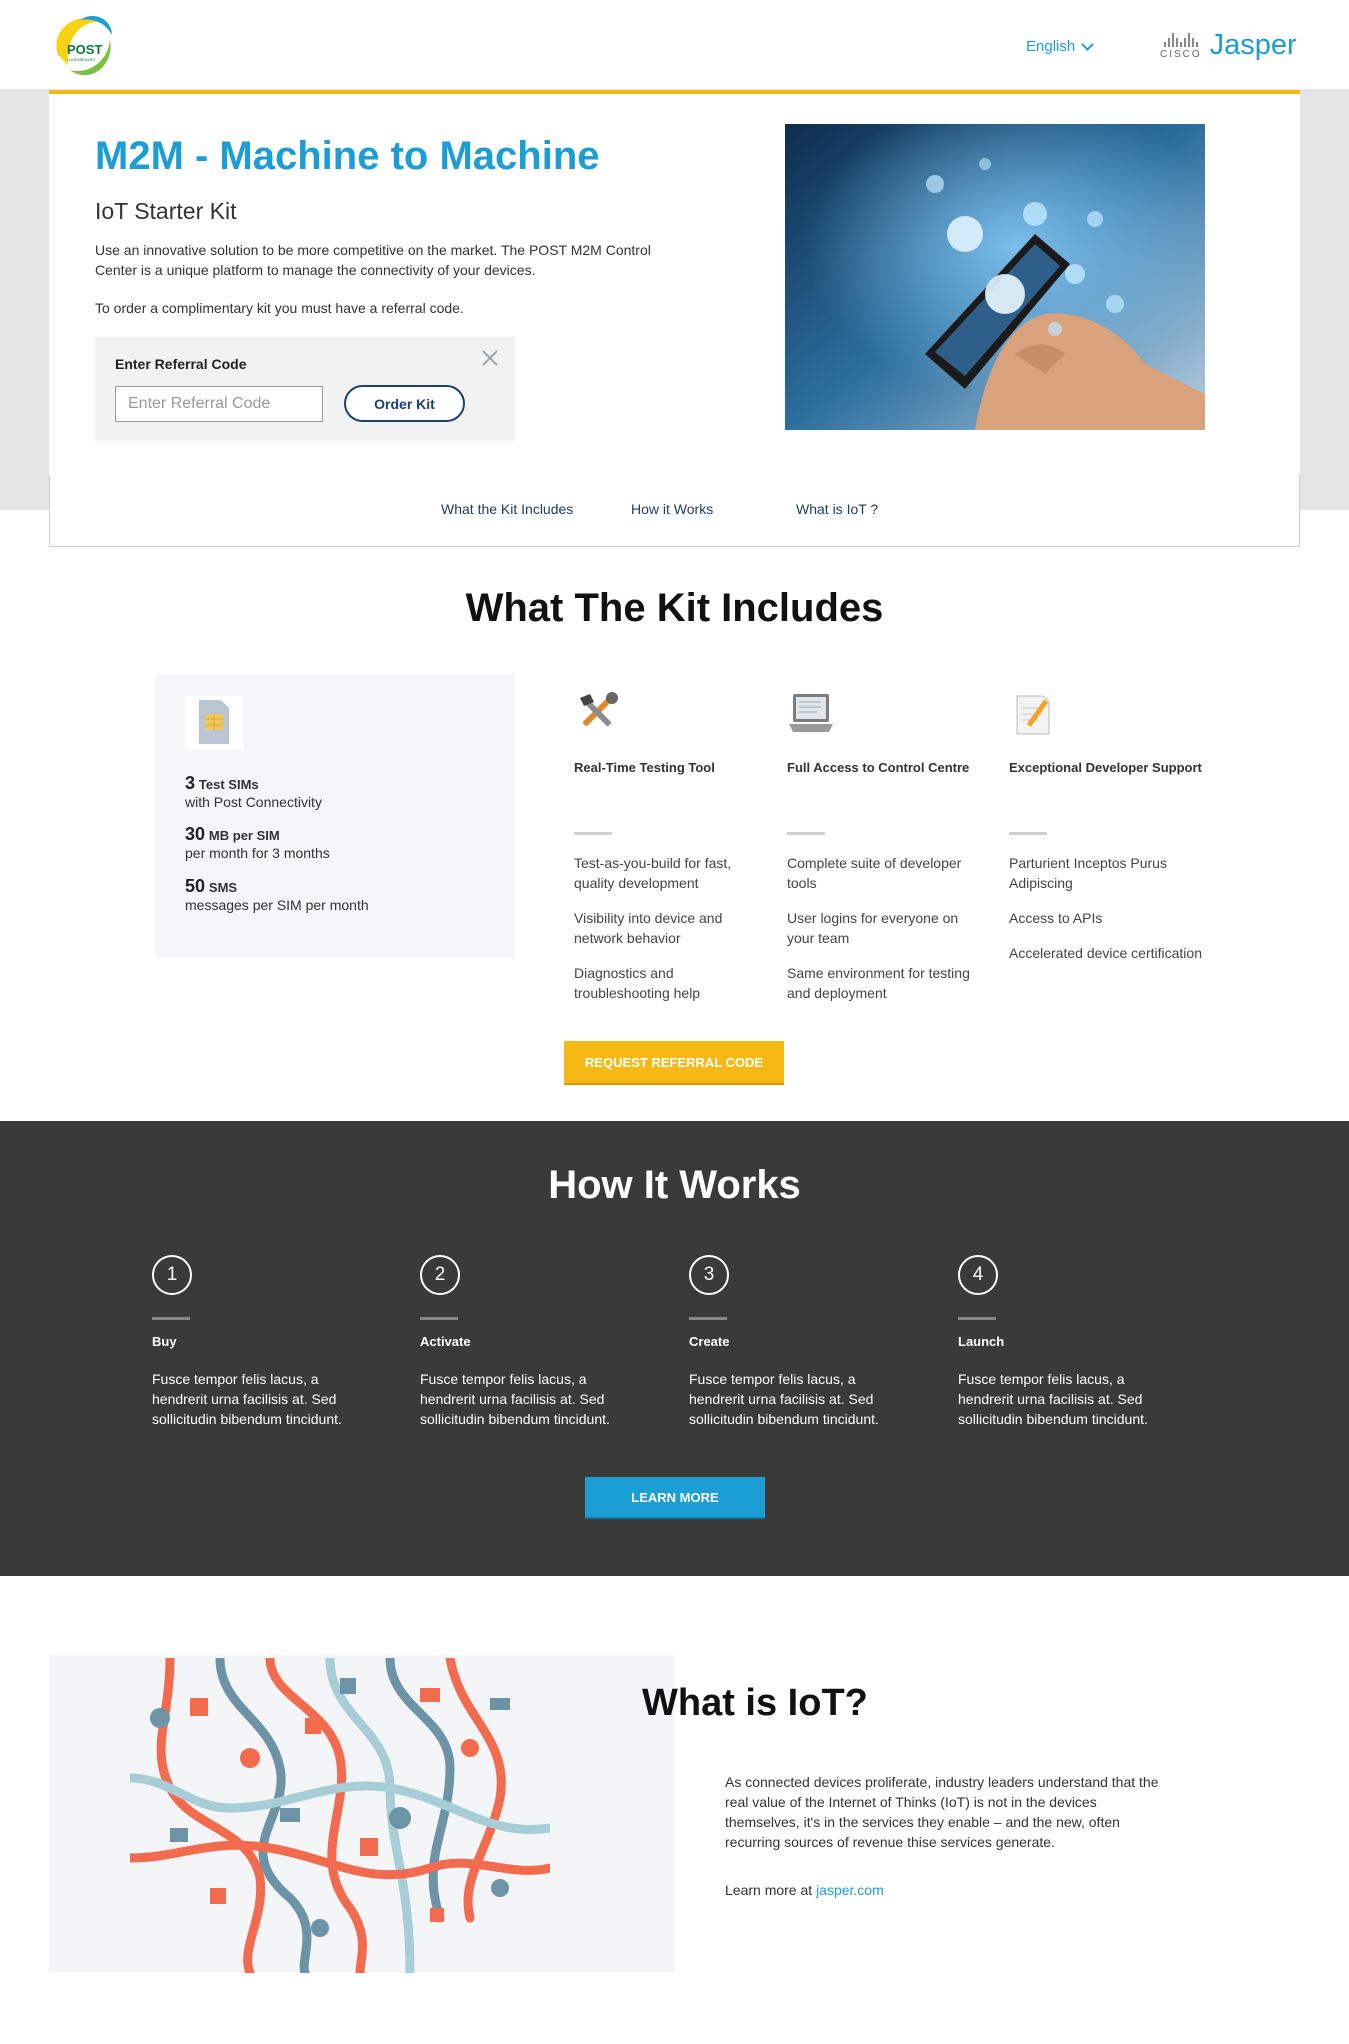 The image size is (1349, 2044). Describe the element at coordinates (219, 404) in the screenshot. I see `referral-code-input` at that location.